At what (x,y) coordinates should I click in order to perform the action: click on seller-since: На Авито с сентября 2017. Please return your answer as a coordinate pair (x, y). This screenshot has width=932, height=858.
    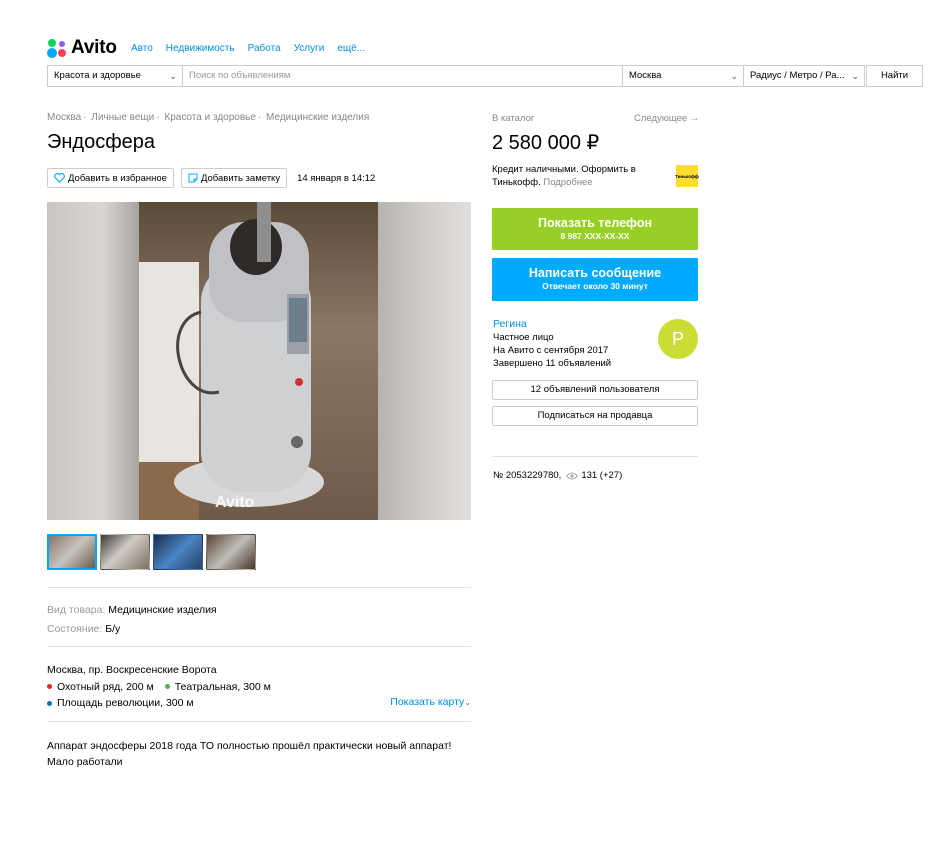
    Looking at the image, I should click on (551, 350).